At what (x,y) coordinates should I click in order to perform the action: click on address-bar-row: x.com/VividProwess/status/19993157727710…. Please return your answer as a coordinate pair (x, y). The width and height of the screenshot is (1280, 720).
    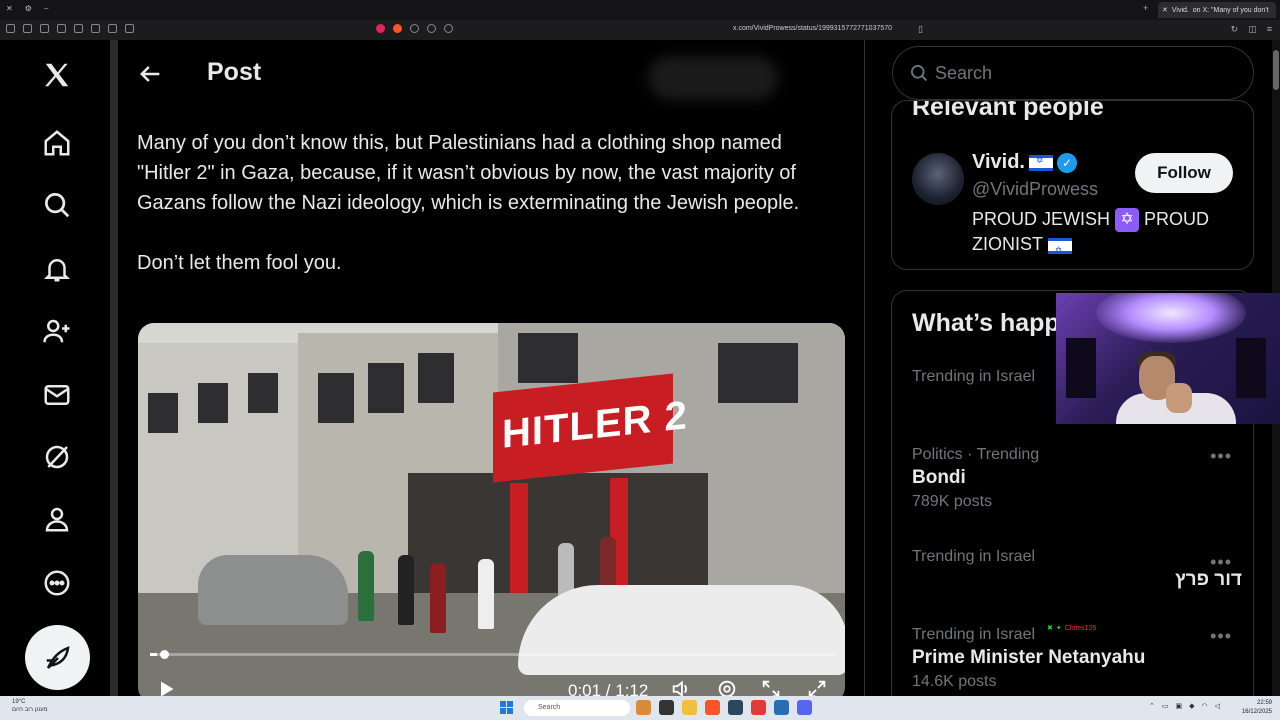
    Looking at the image, I should click on (640, 30).